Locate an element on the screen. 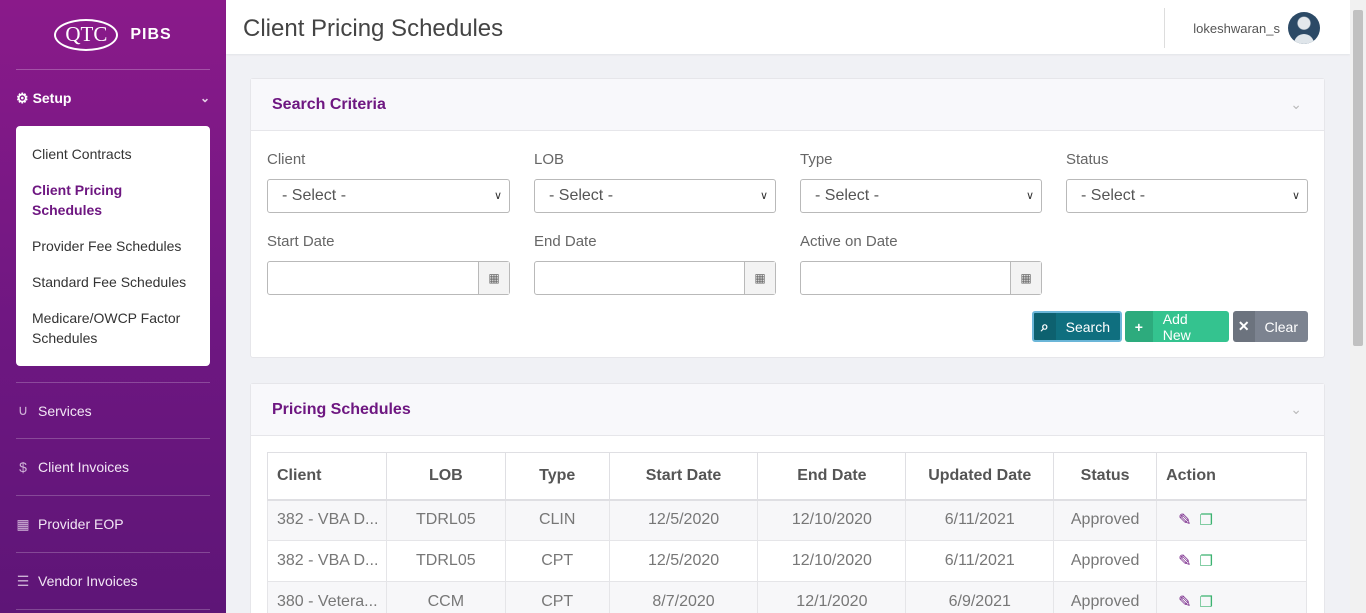  clear-button: ✕ Clear is located at coordinates (1270, 326).